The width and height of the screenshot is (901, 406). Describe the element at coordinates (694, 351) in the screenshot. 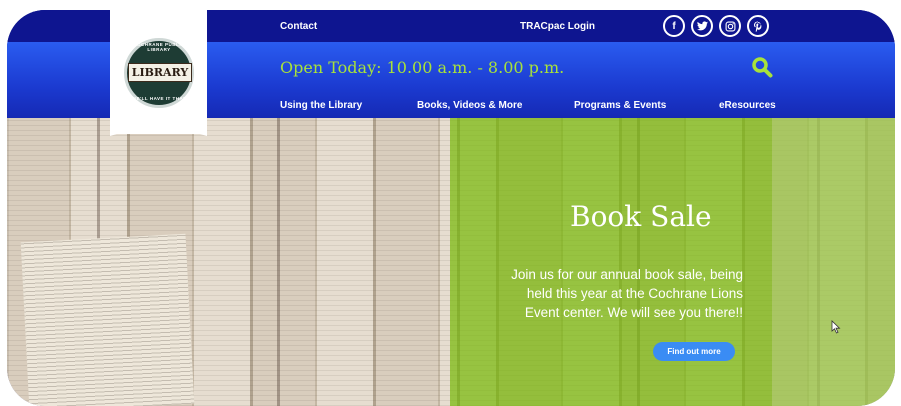

I see `find-out-more-button: Find out more` at that location.